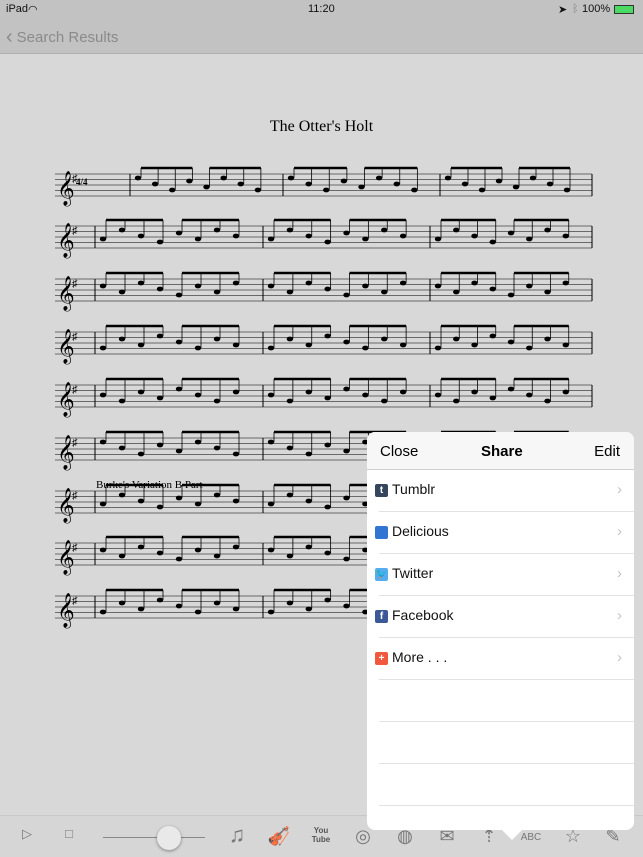  Describe the element at coordinates (500, 451) in the screenshot. I see `popover-header: Close Share Edit` at that location.